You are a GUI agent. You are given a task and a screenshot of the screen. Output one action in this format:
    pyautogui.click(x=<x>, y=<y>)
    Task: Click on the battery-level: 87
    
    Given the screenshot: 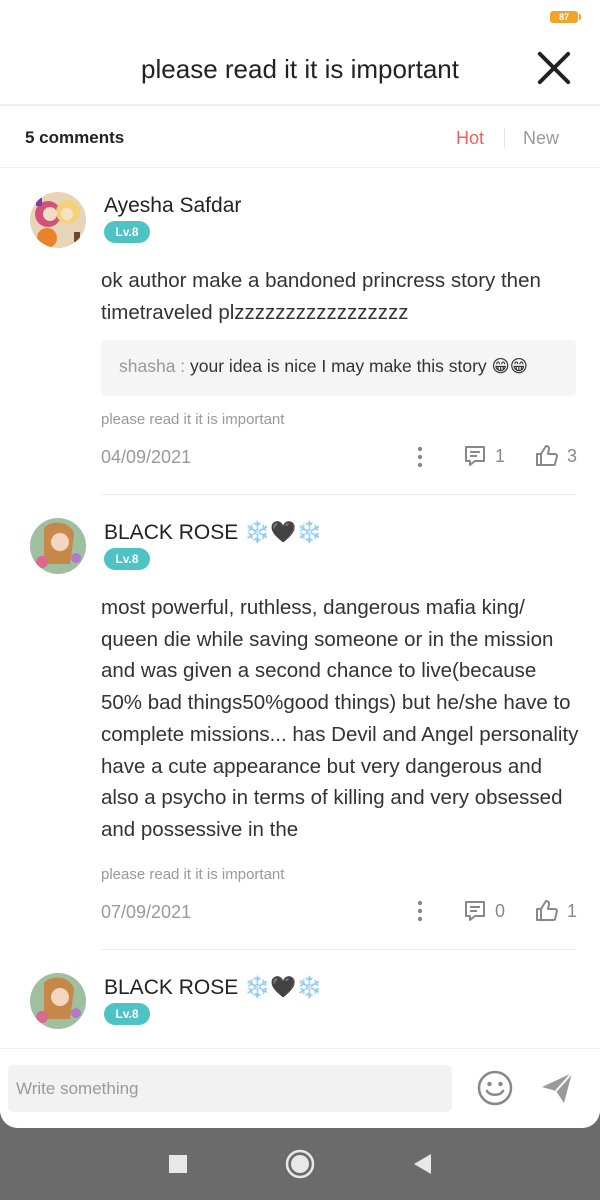 What is the action you would take?
    pyautogui.click(x=563, y=17)
    